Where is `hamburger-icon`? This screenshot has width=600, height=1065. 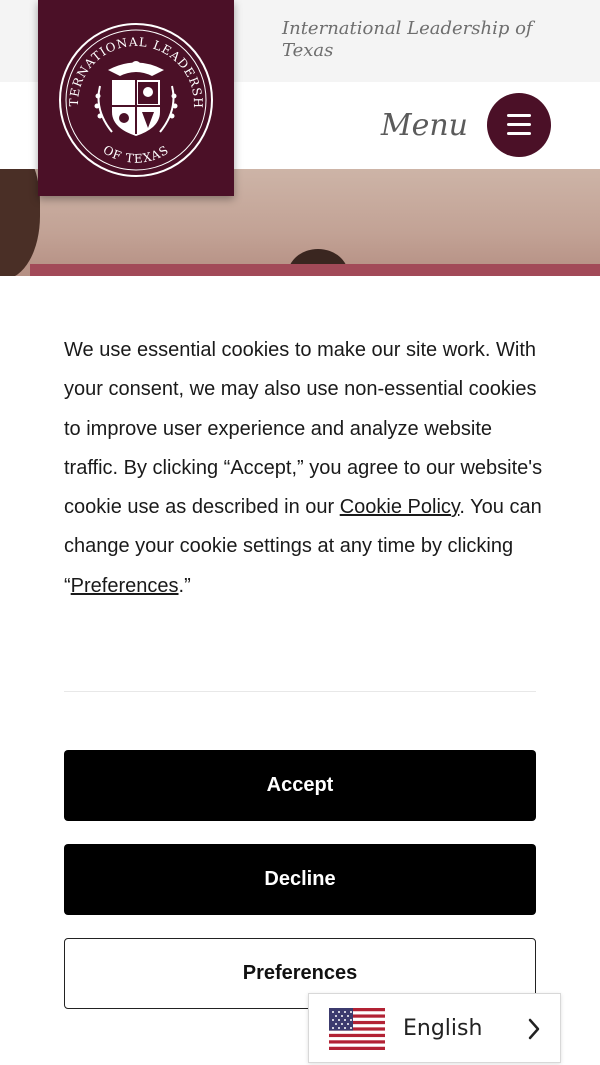
hamburger-icon is located at coordinates (519, 115).